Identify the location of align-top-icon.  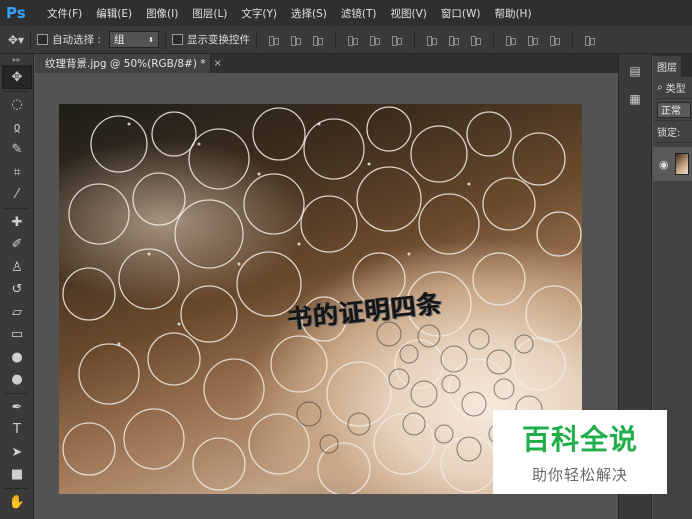
(274, 40).